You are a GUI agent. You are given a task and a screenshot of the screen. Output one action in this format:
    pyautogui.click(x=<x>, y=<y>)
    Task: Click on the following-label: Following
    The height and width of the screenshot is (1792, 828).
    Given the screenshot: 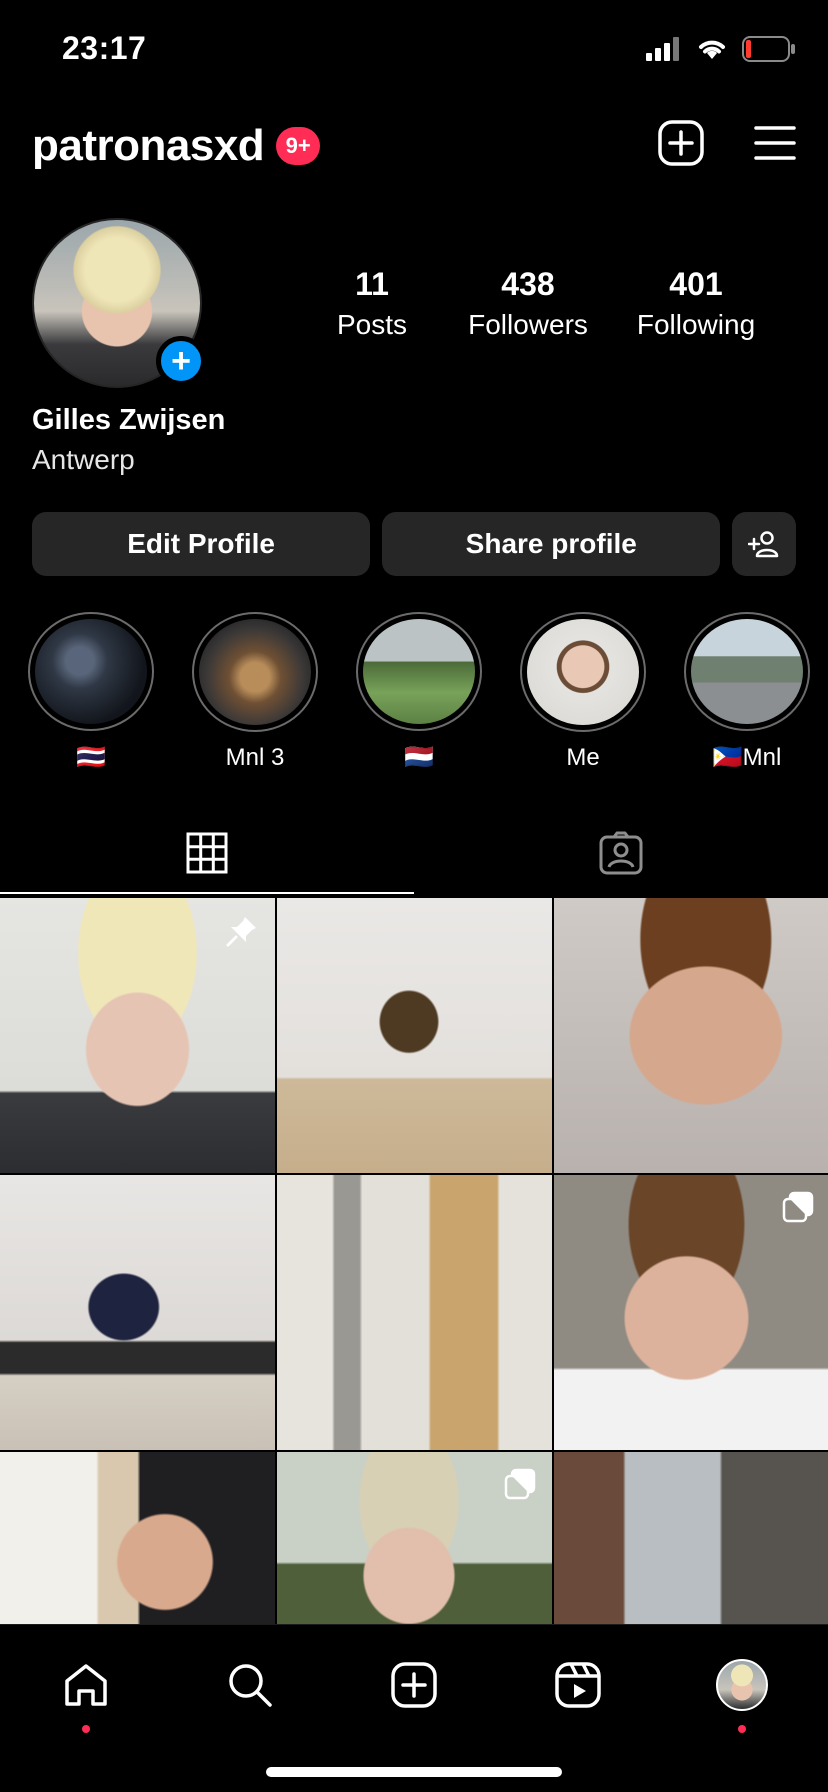 What is the action you would take?
    pyautogui.click(x=696, y=324)
    